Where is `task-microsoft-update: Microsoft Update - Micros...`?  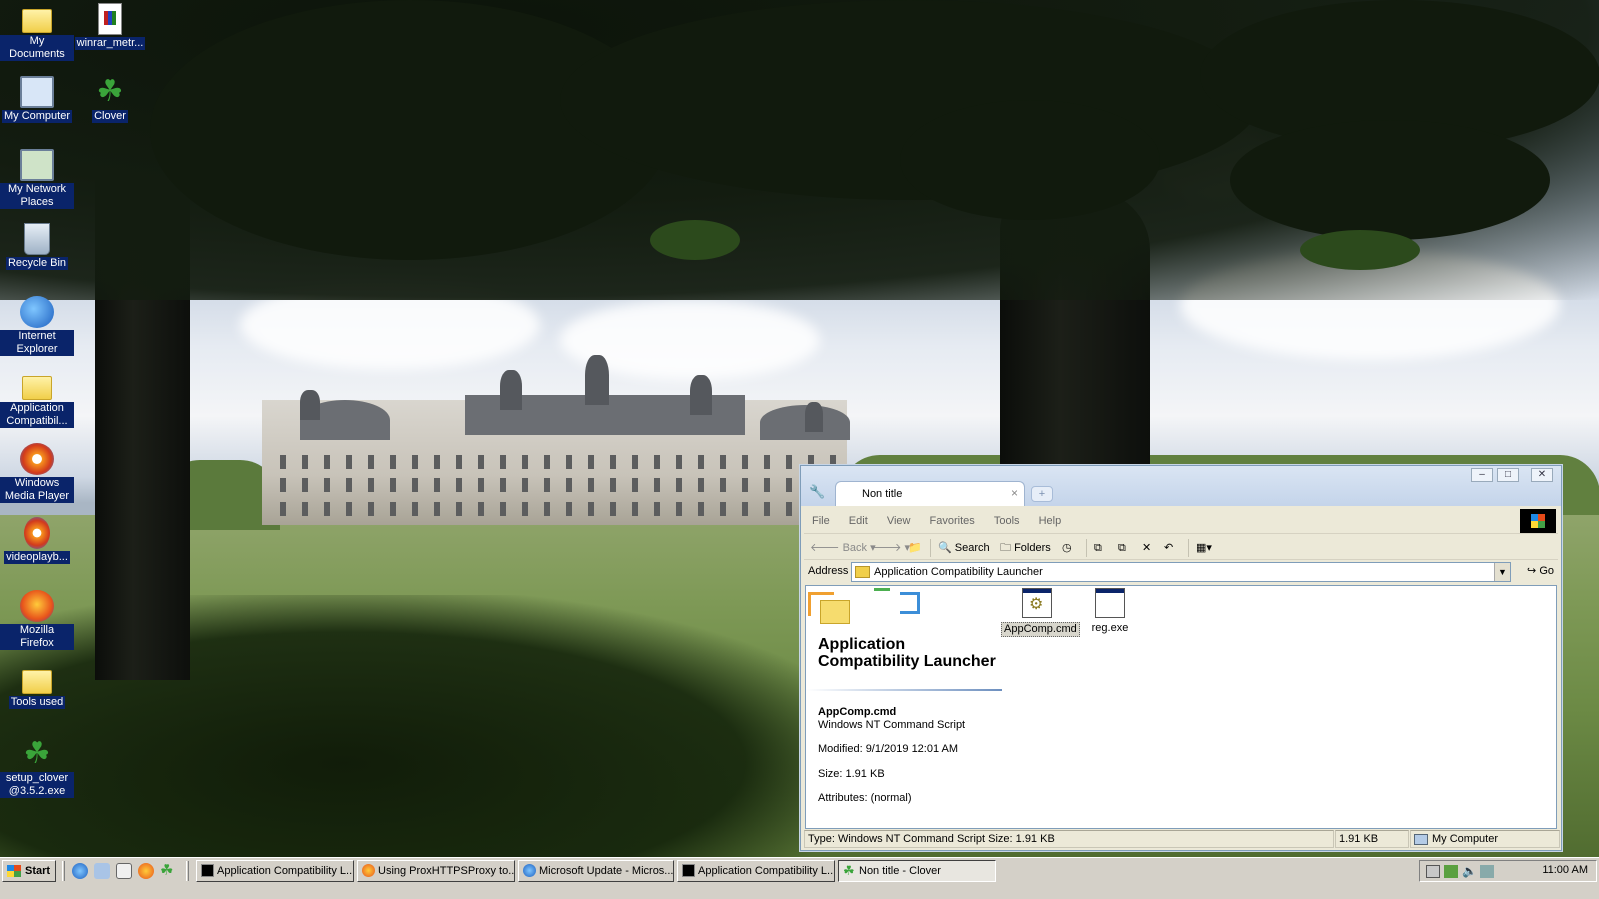 task-microsoft-update: Microsoft Update - Micros... is located at coordinates (596, 871).